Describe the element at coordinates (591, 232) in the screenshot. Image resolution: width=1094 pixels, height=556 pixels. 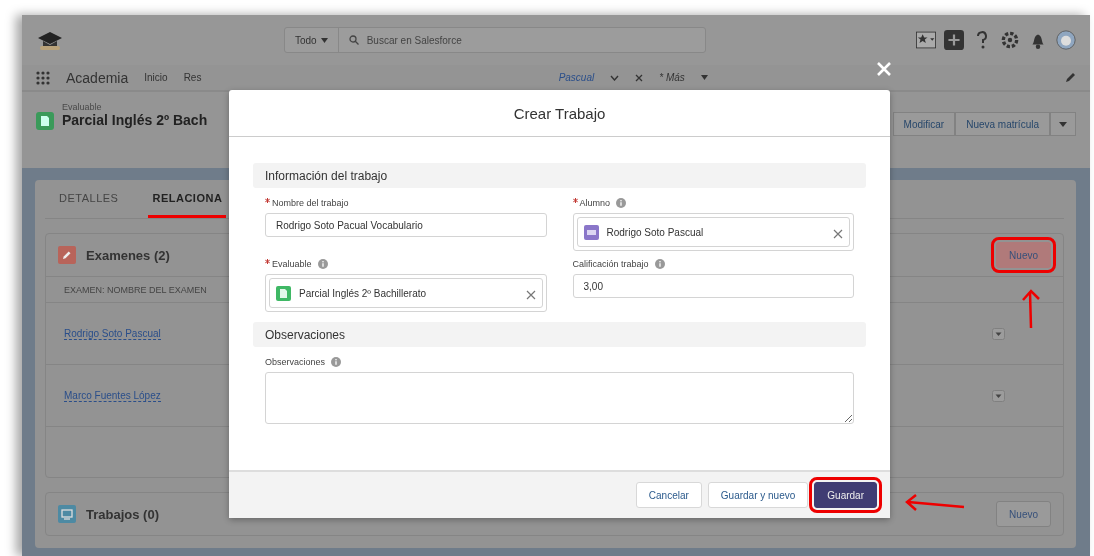
I see `contact-card-icon` at that location.